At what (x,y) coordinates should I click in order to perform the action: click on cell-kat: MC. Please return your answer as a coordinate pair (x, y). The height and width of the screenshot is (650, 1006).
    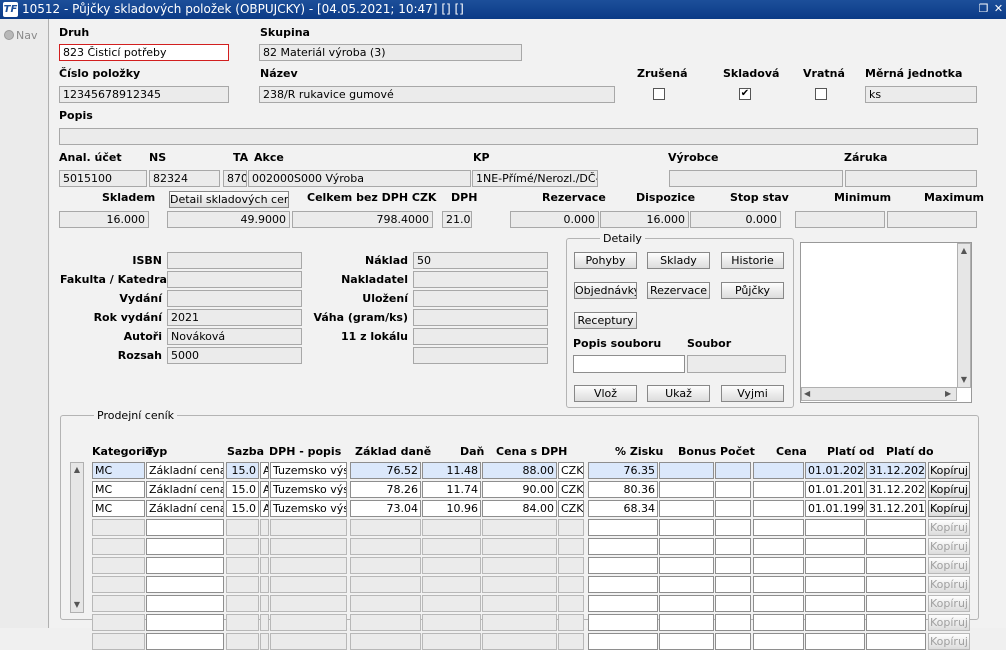
    Looking at the image, I should click on (118, 508).